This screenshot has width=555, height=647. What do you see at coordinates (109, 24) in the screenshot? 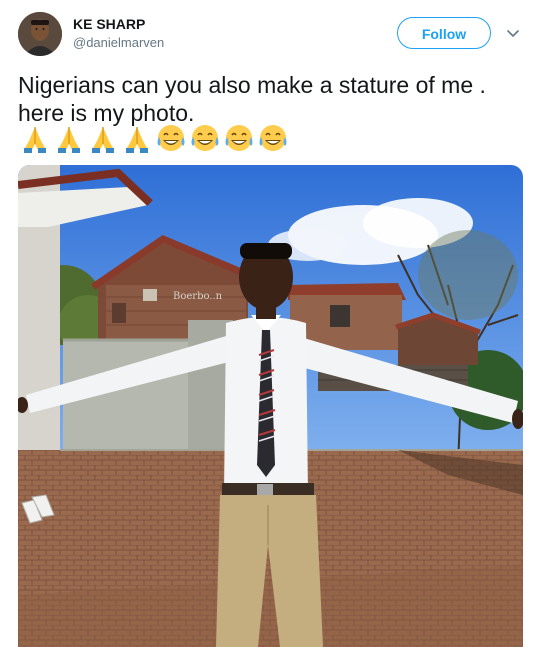
I see `author-name: KE SHARP` at bounding box center [109, 24].